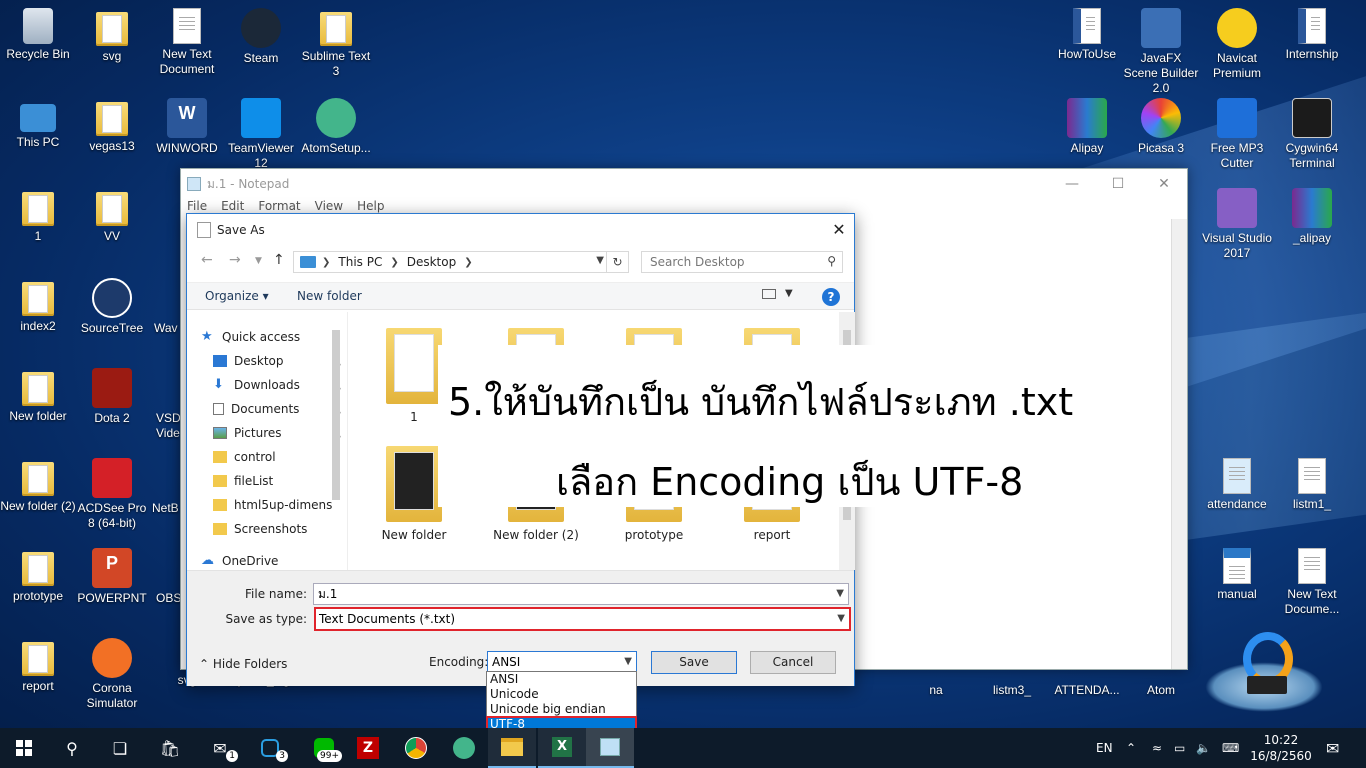  I want to click on notepad-taskbar-icon, so click(610, 748).